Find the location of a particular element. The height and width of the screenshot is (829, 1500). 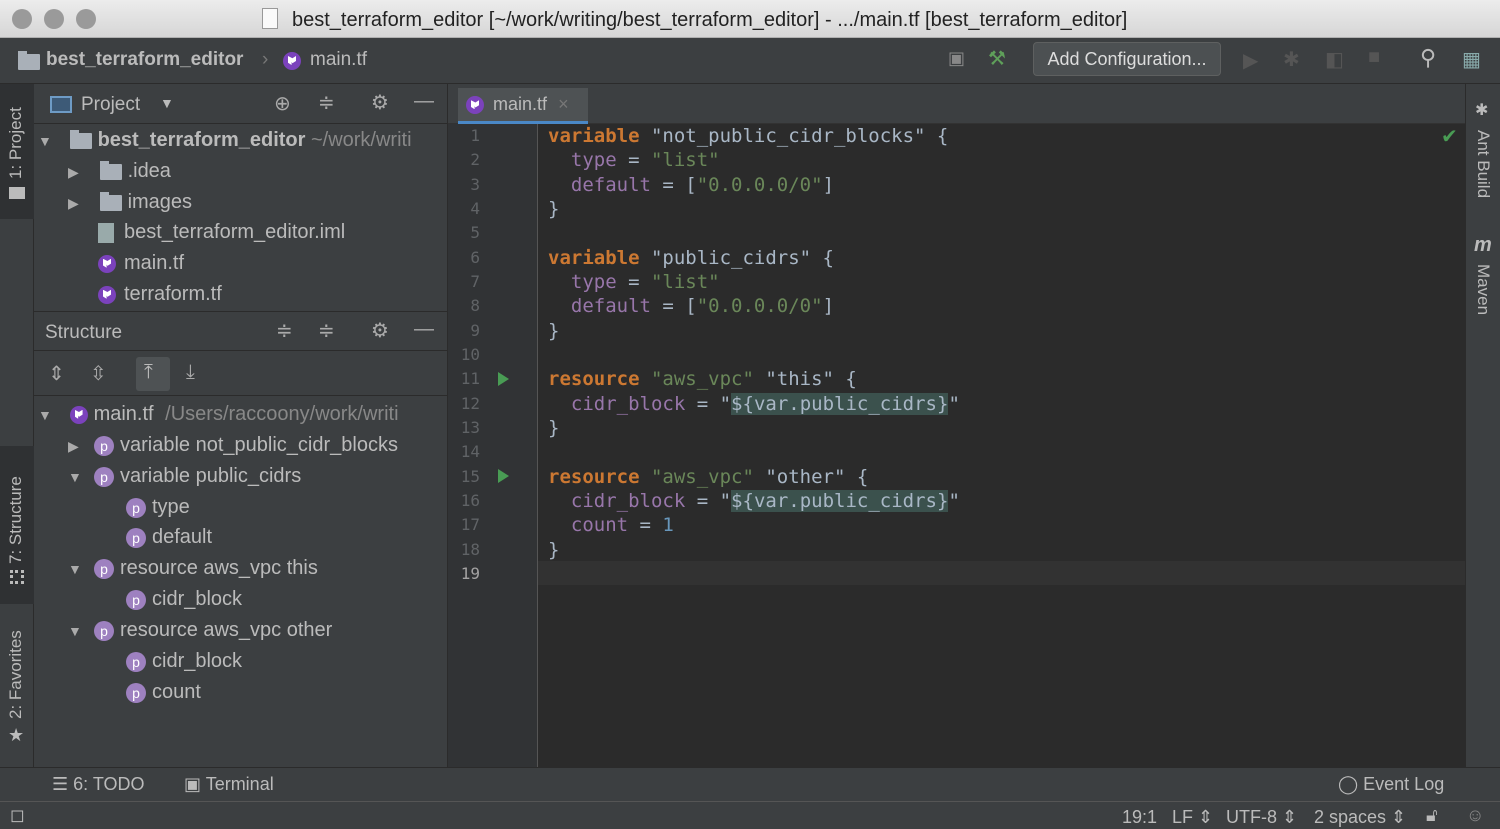

caret-position: 19:1 is located at coordinates (1139, 817).